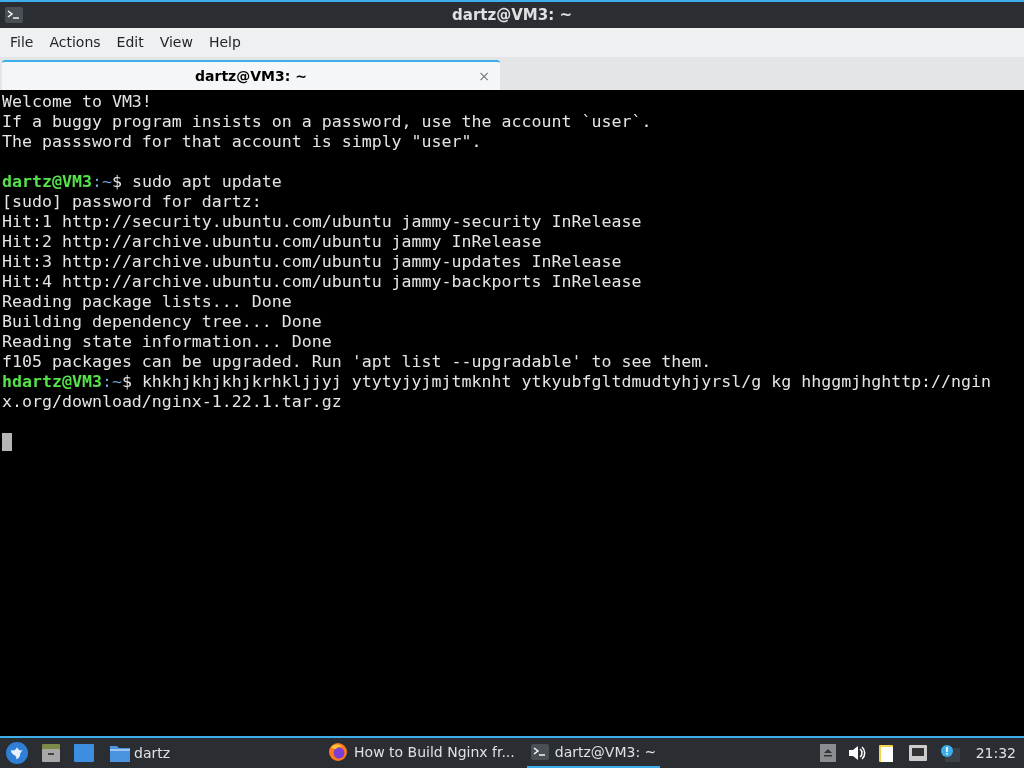 This screenshot has height=768, width=1024. I want to click on terminal-line: Hit:4 http://archive.ubuntu.com/ubuntu jammy-backports InRelease, so click(322, 282).